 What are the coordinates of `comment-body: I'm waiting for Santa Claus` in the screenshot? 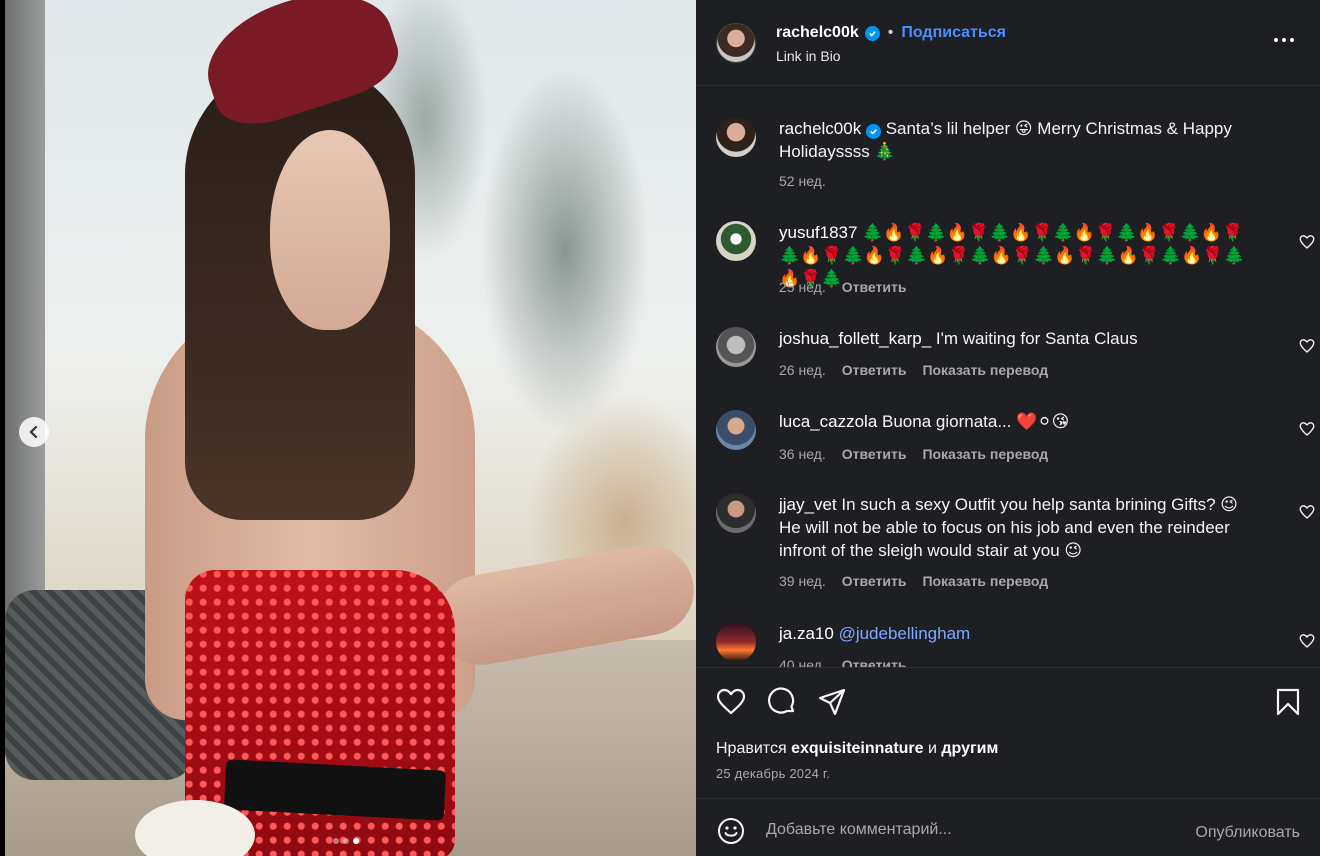 It's located at (1036, 338).